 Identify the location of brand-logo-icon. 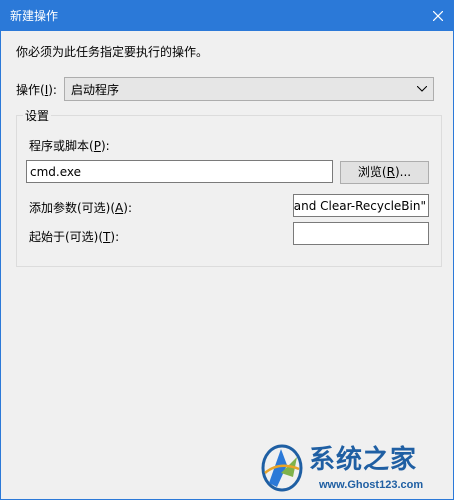
(282, 468).